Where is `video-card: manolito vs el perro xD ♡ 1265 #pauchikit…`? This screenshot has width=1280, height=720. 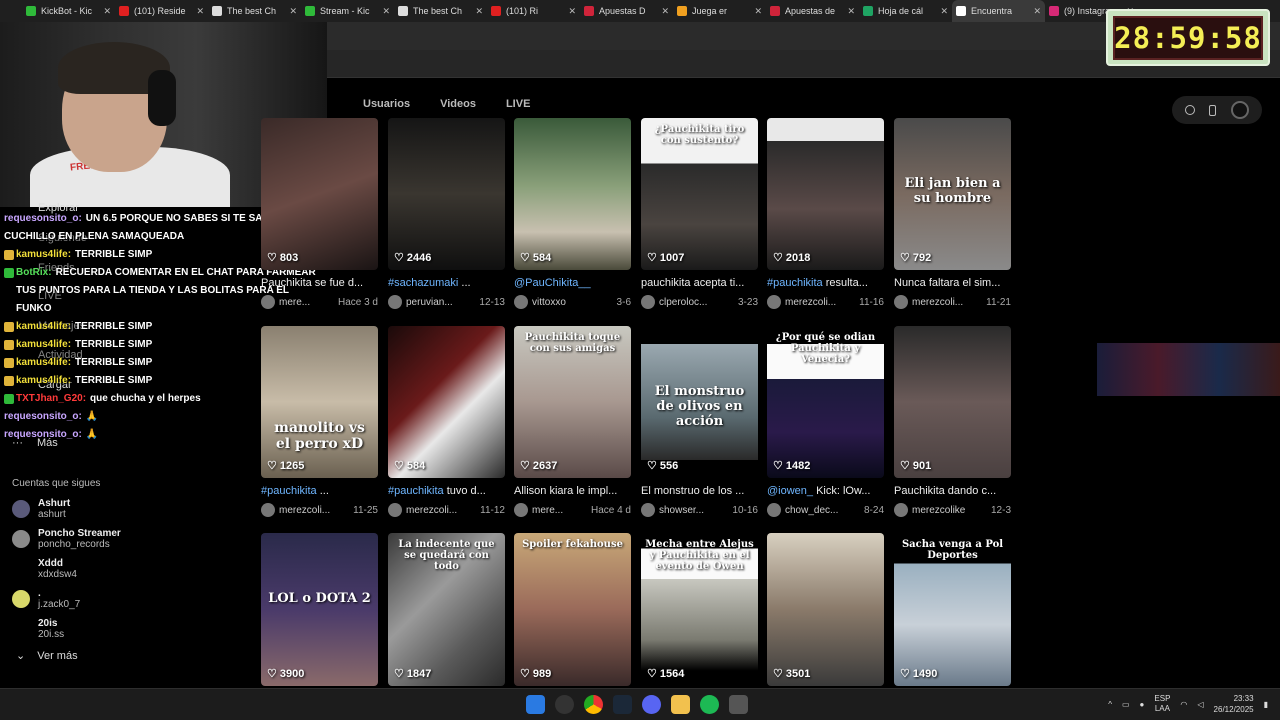
video-card: manolito vs el perro xD ♡ 1265 #pauchikit… is located at coordinates (319, 421).